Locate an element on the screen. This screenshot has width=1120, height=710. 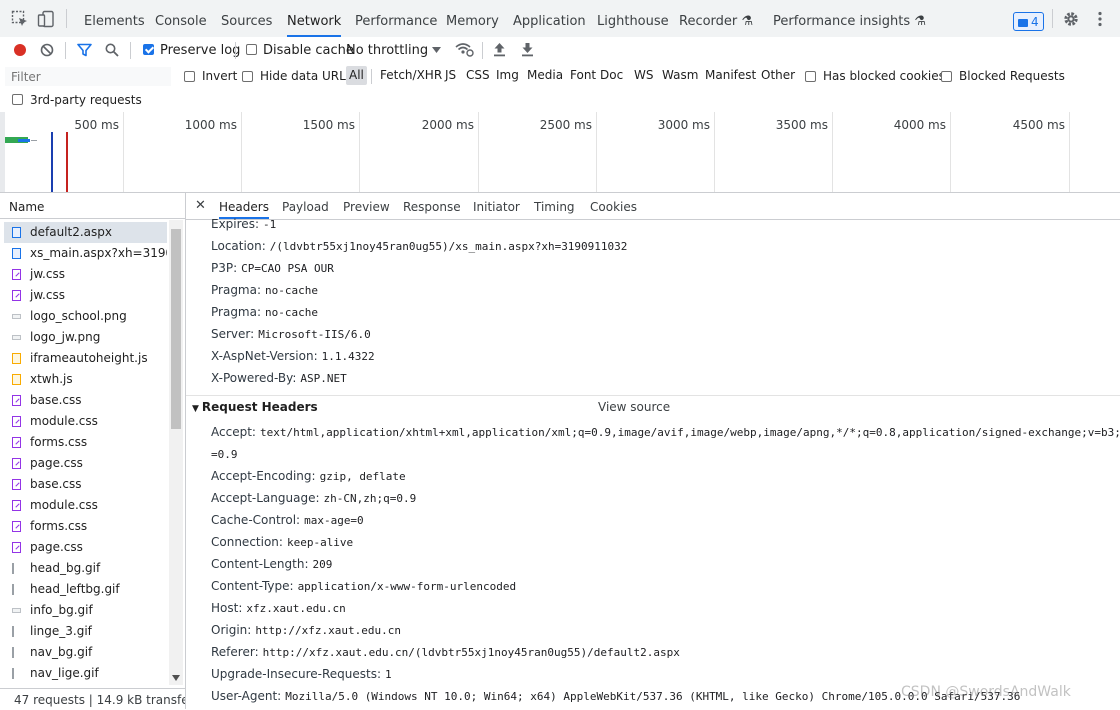
timeline-resize-handle is located at coordinates (2, 152).